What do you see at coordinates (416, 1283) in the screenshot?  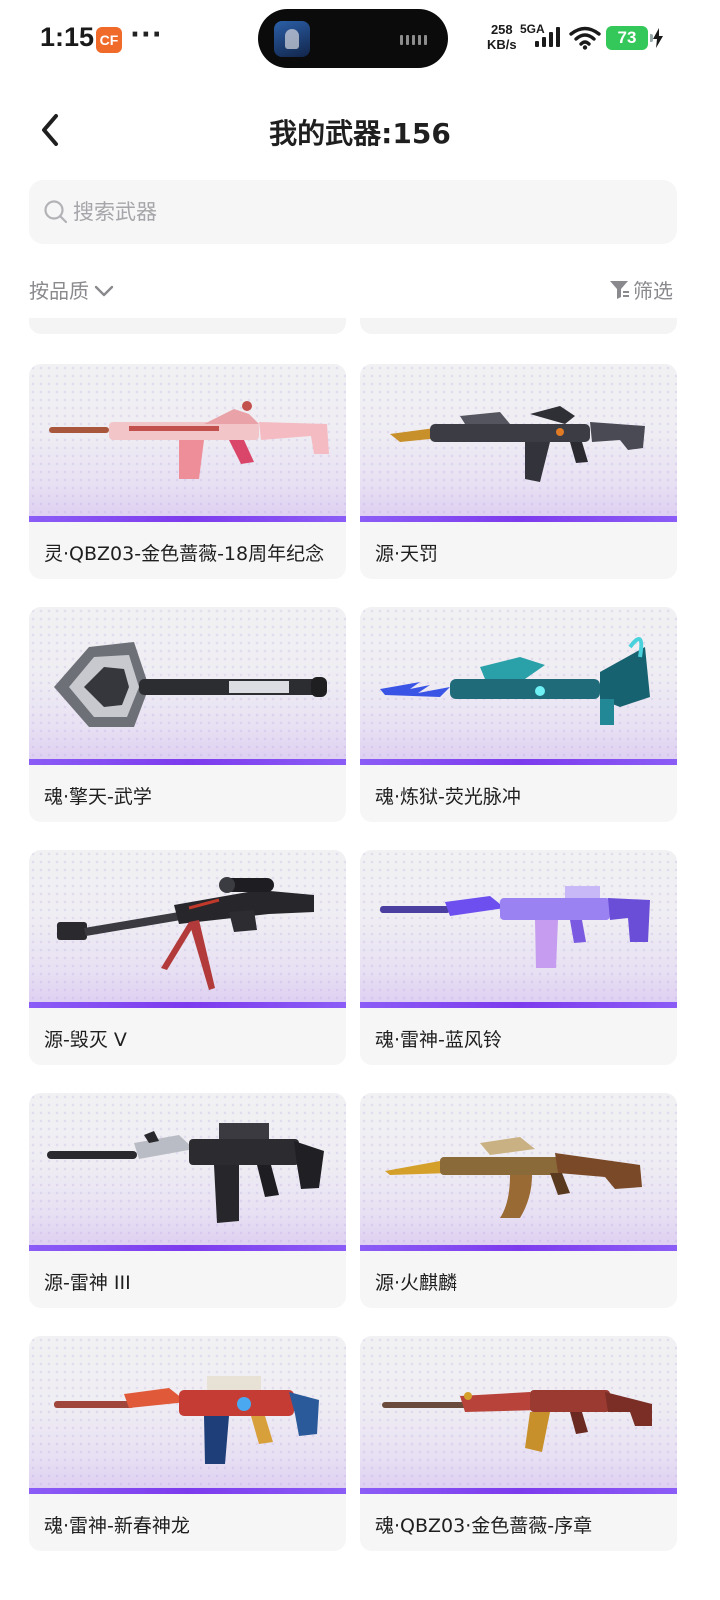 I see `weapon-name: 源·火麒麟` at bounding box center [416, 1283].